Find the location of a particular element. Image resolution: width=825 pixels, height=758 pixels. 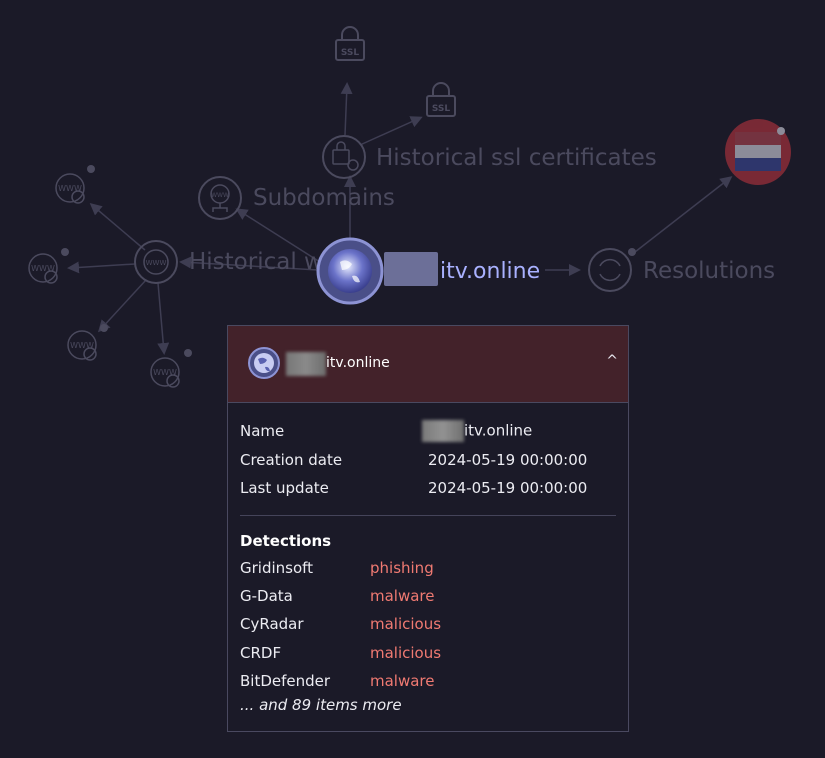

detection-row: G-Data malware is located at coordinates (428, 596).